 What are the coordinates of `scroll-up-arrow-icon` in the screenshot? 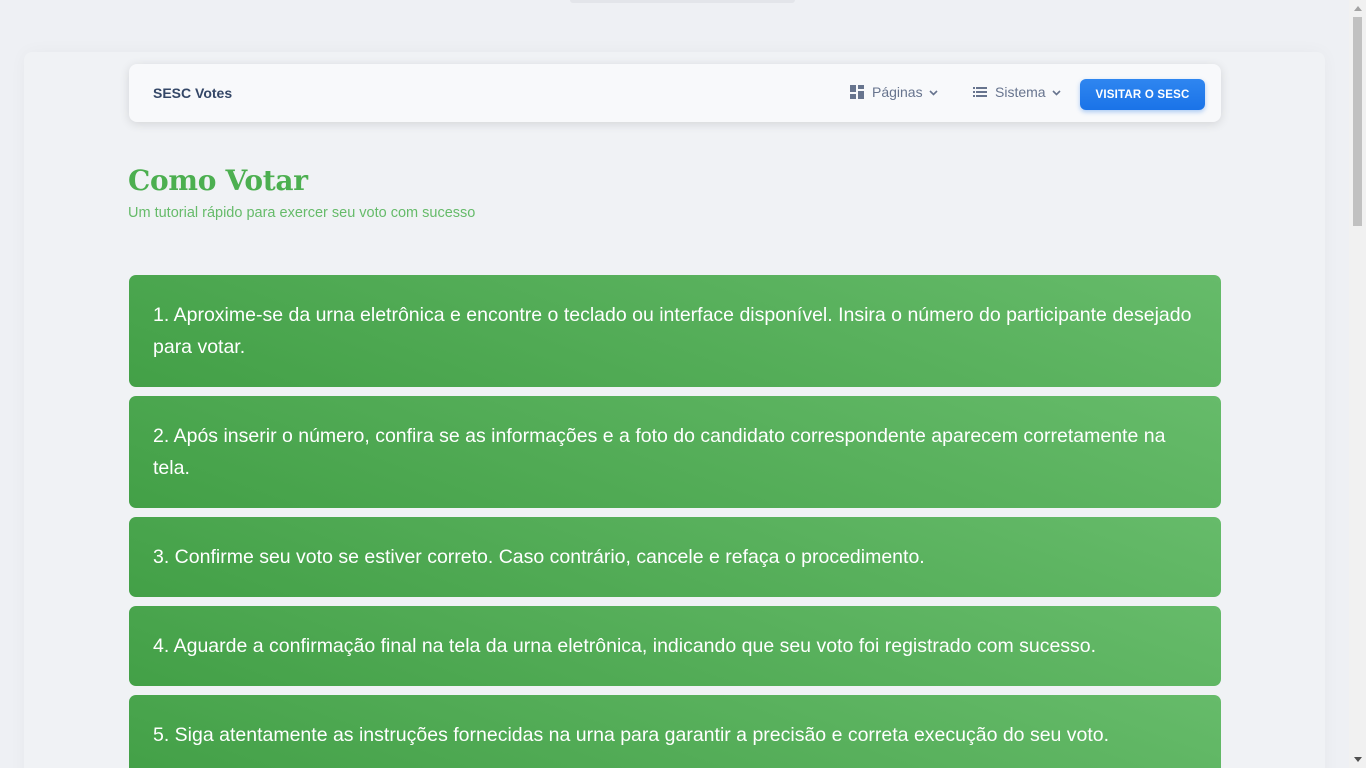 It's located at (1357, 8).